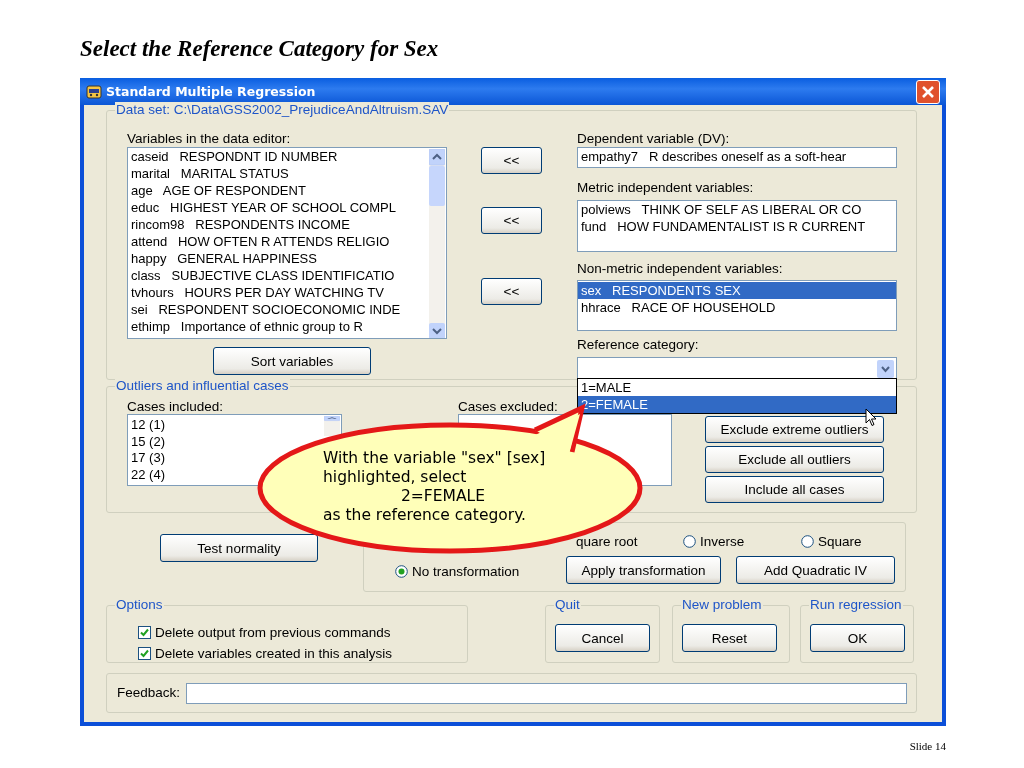  I want to click on list-item: happy GENERAL HAPPINESS, so click(287, 258).